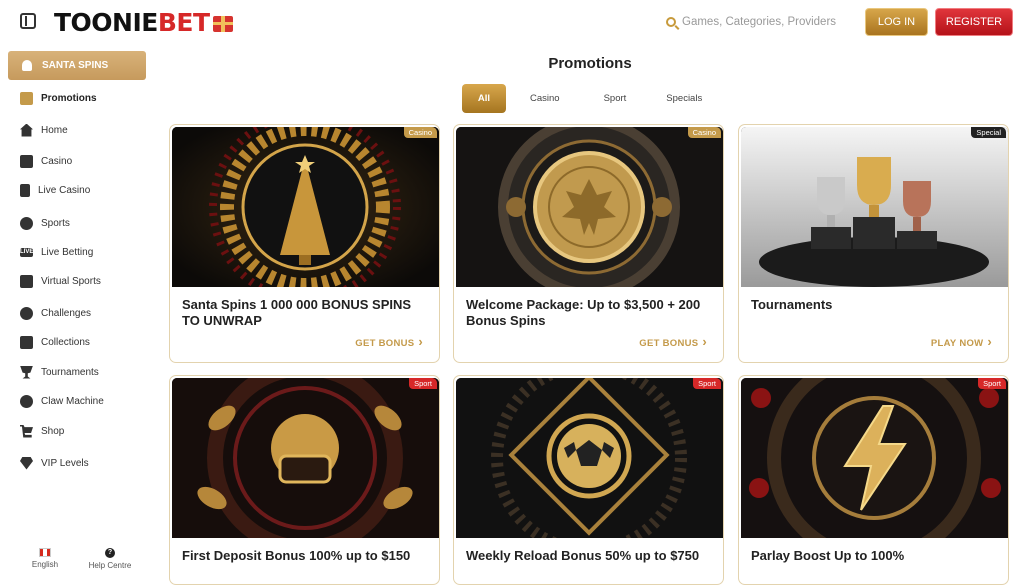  I want to click on sidebar-item-label: Sports, so click(55, 223).